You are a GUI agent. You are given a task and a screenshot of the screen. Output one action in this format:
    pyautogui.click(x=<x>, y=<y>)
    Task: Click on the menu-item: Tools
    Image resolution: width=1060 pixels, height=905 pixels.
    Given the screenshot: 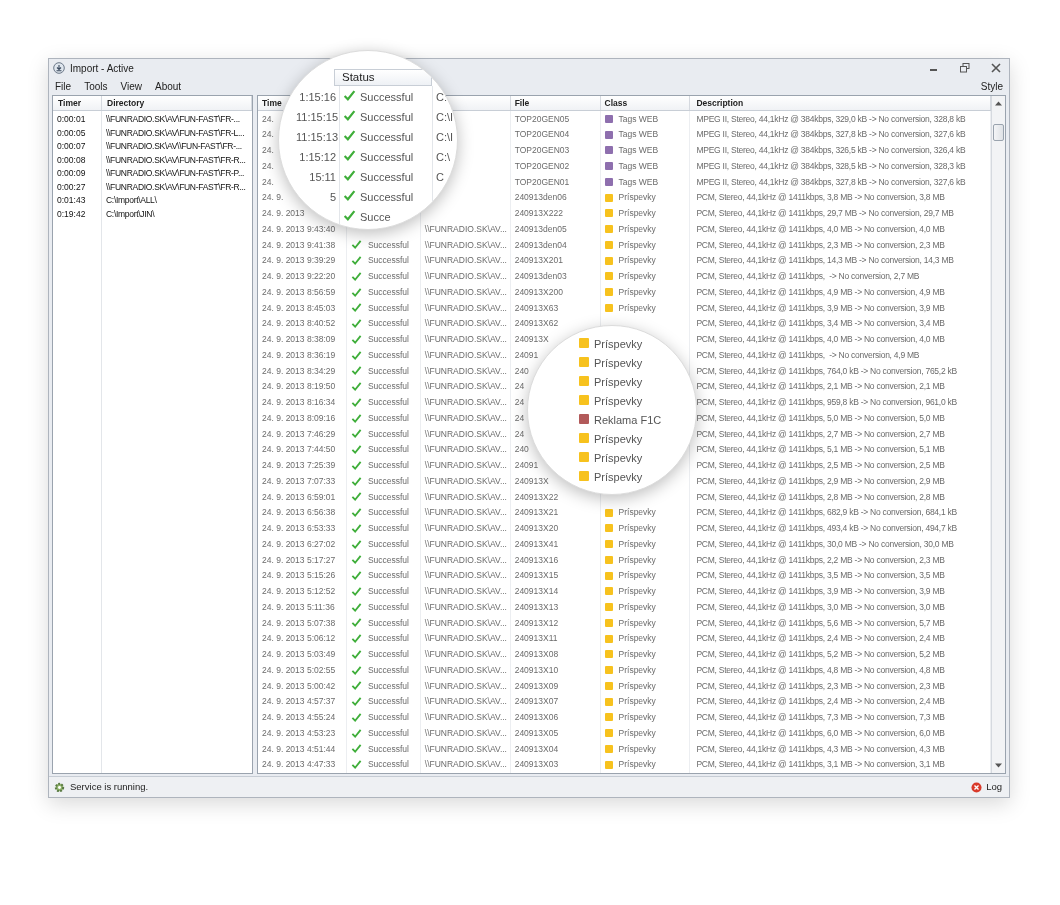 What is the action you would take?
    pyautogui.click(x=96, y=86)
    